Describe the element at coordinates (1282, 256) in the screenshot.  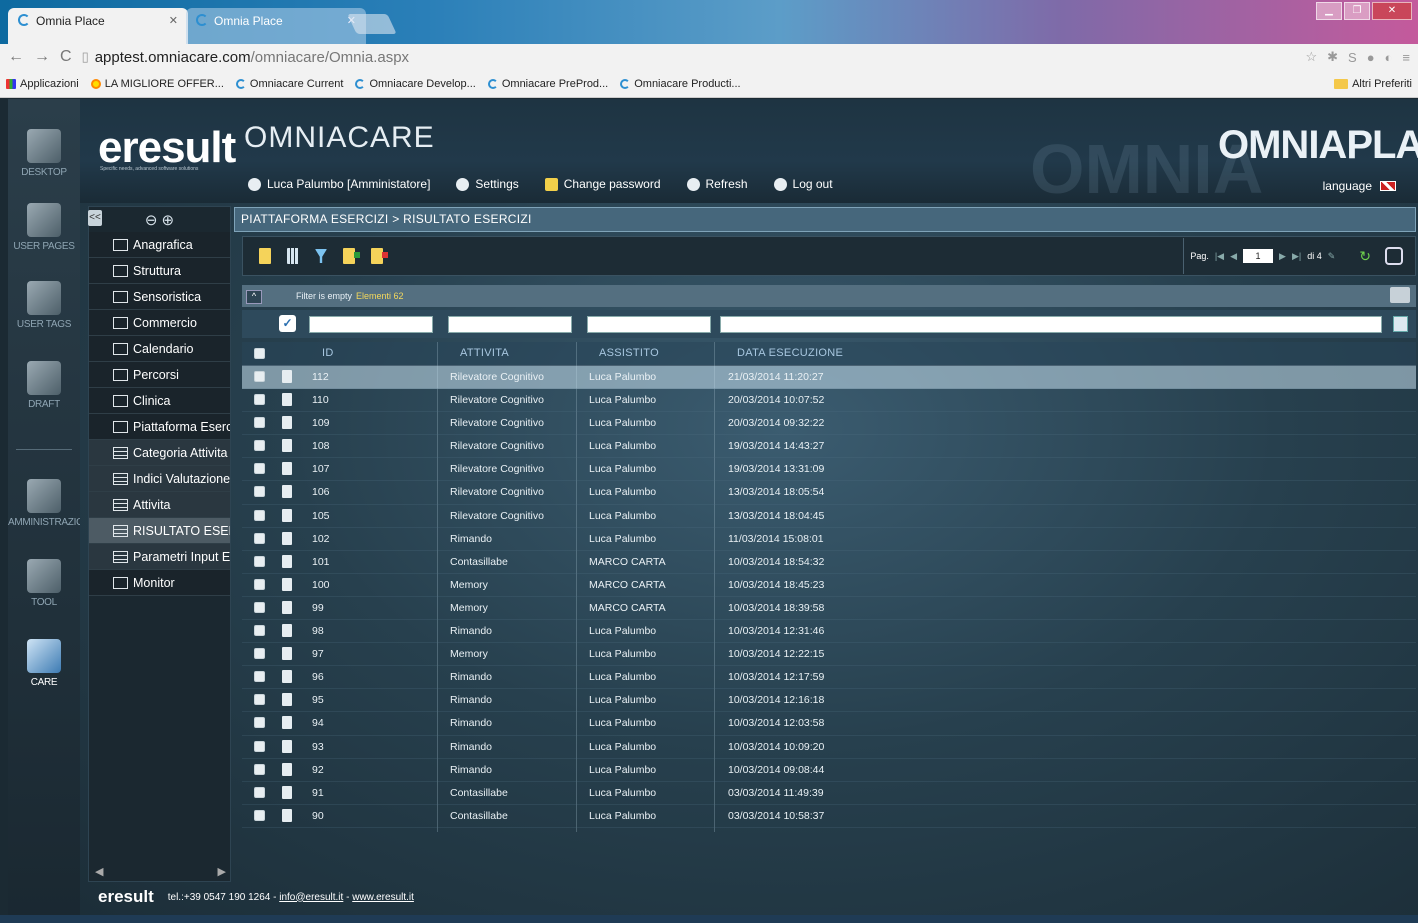
I see `next-page-icon: ▶` at that location.